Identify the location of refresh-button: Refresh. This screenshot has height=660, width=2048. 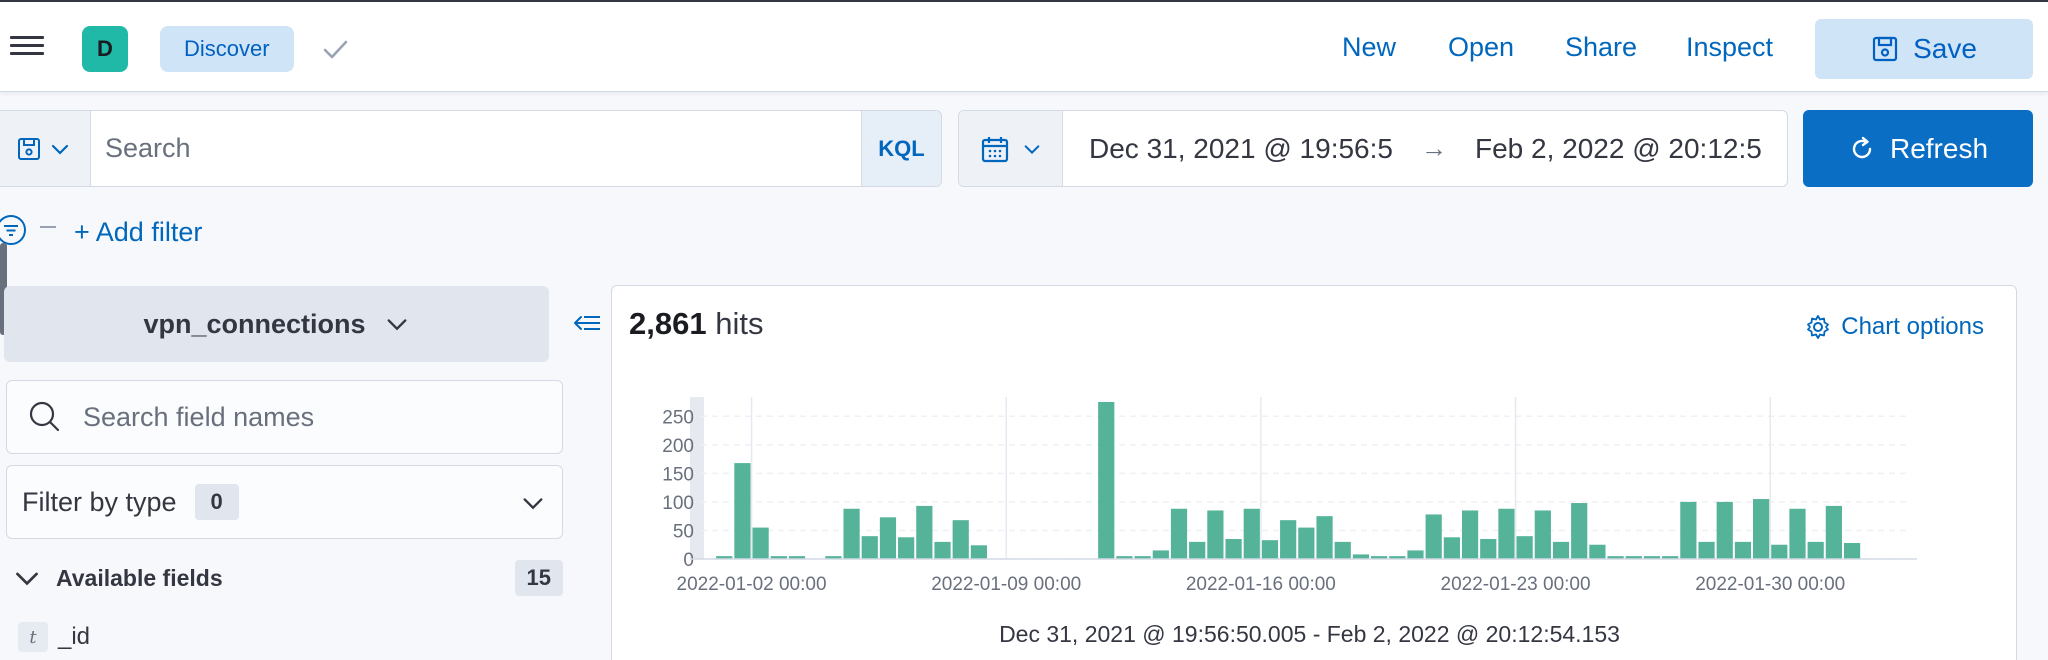
(1918, 148).